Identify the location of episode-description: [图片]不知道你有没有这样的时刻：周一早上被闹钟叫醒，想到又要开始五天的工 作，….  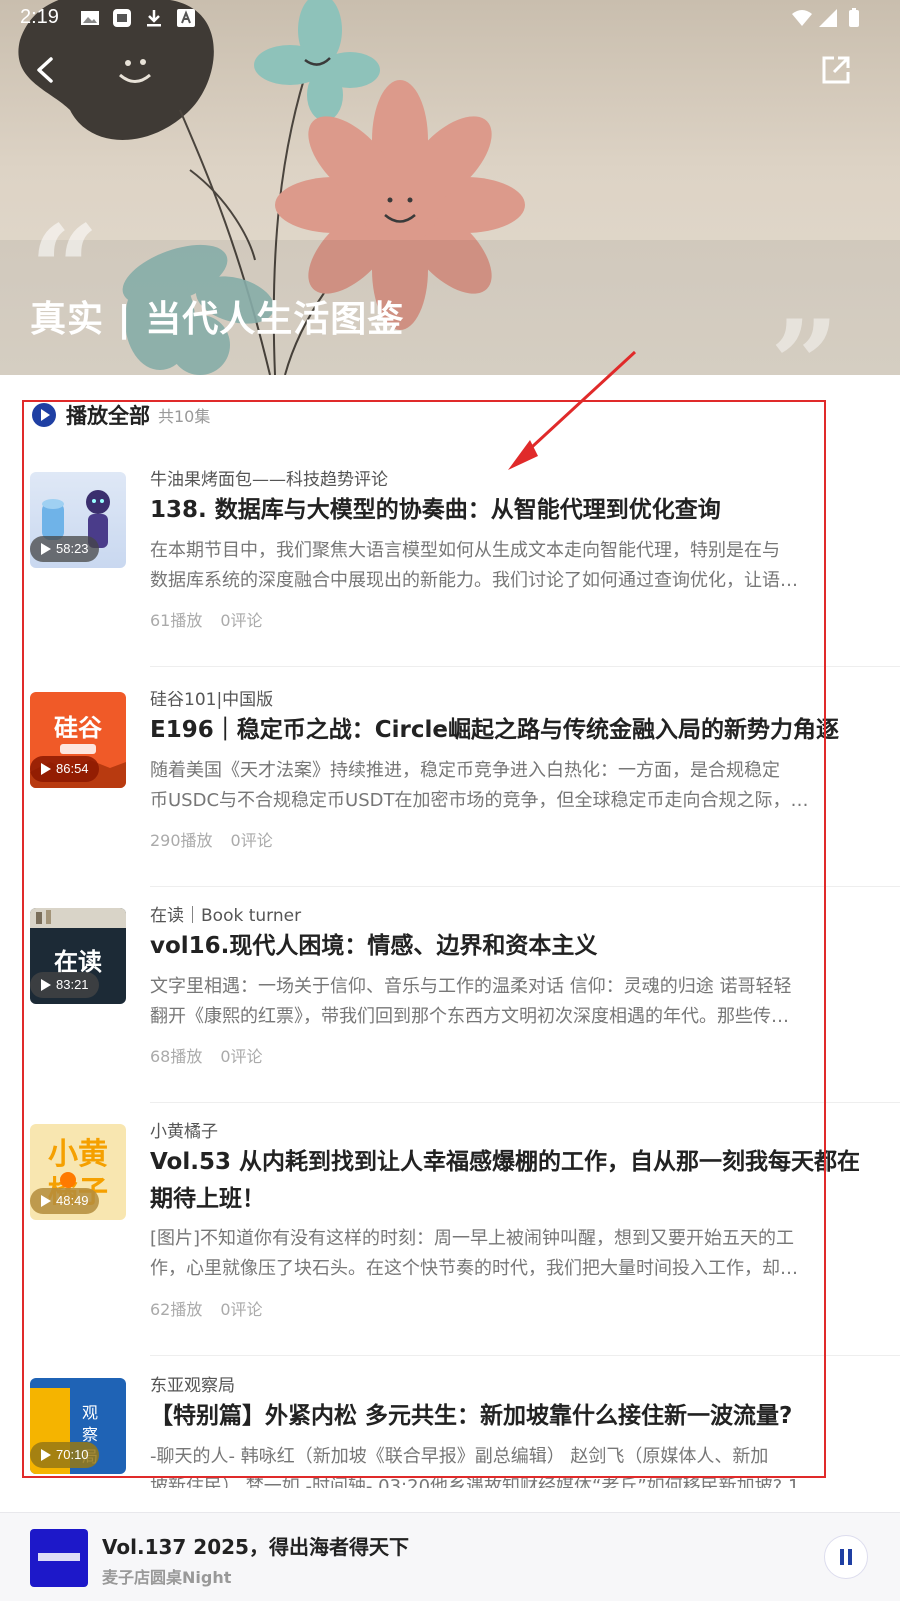
(474, 1253).